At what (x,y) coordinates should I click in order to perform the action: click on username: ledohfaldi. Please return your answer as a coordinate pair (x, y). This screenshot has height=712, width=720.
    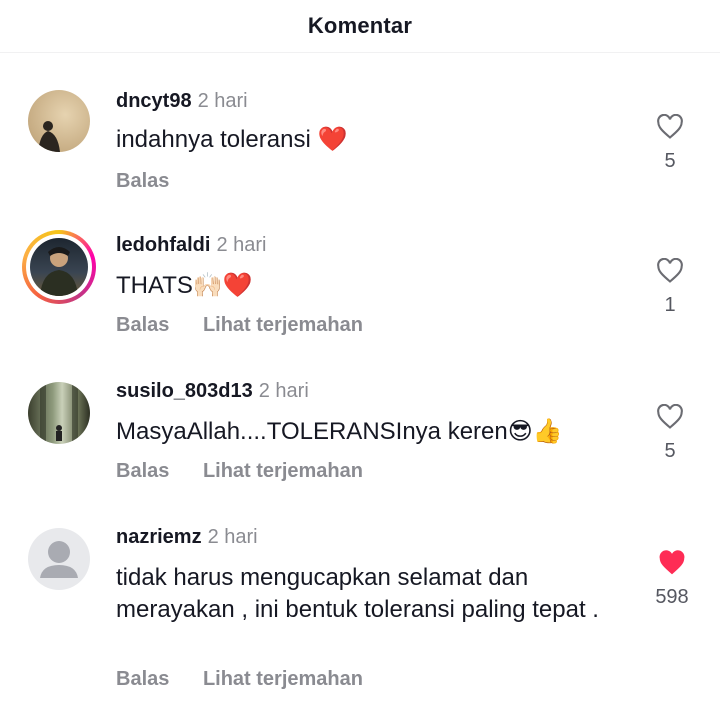
    Looking at the image, I should click on (163, 245).